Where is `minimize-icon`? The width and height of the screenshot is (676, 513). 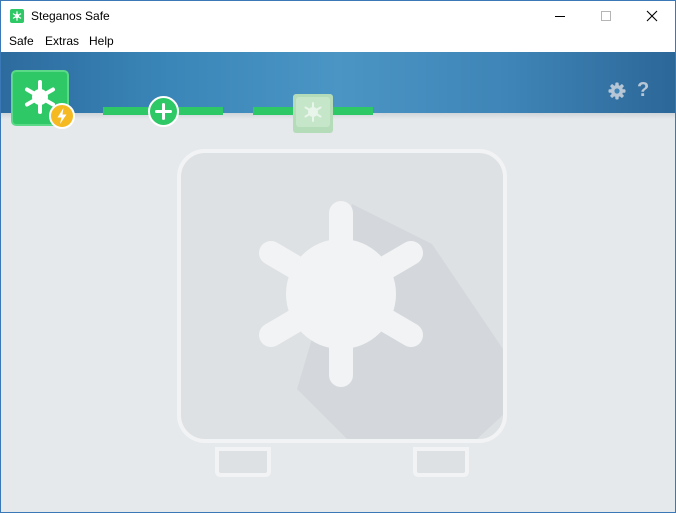
minimize-icon is located at coordinates (560, 16).